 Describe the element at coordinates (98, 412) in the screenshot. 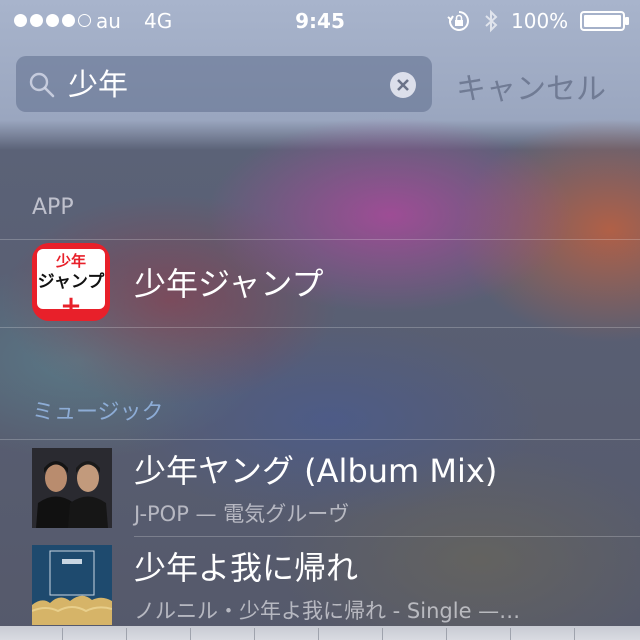

I see `section-header-music: ミュージック` at that location.